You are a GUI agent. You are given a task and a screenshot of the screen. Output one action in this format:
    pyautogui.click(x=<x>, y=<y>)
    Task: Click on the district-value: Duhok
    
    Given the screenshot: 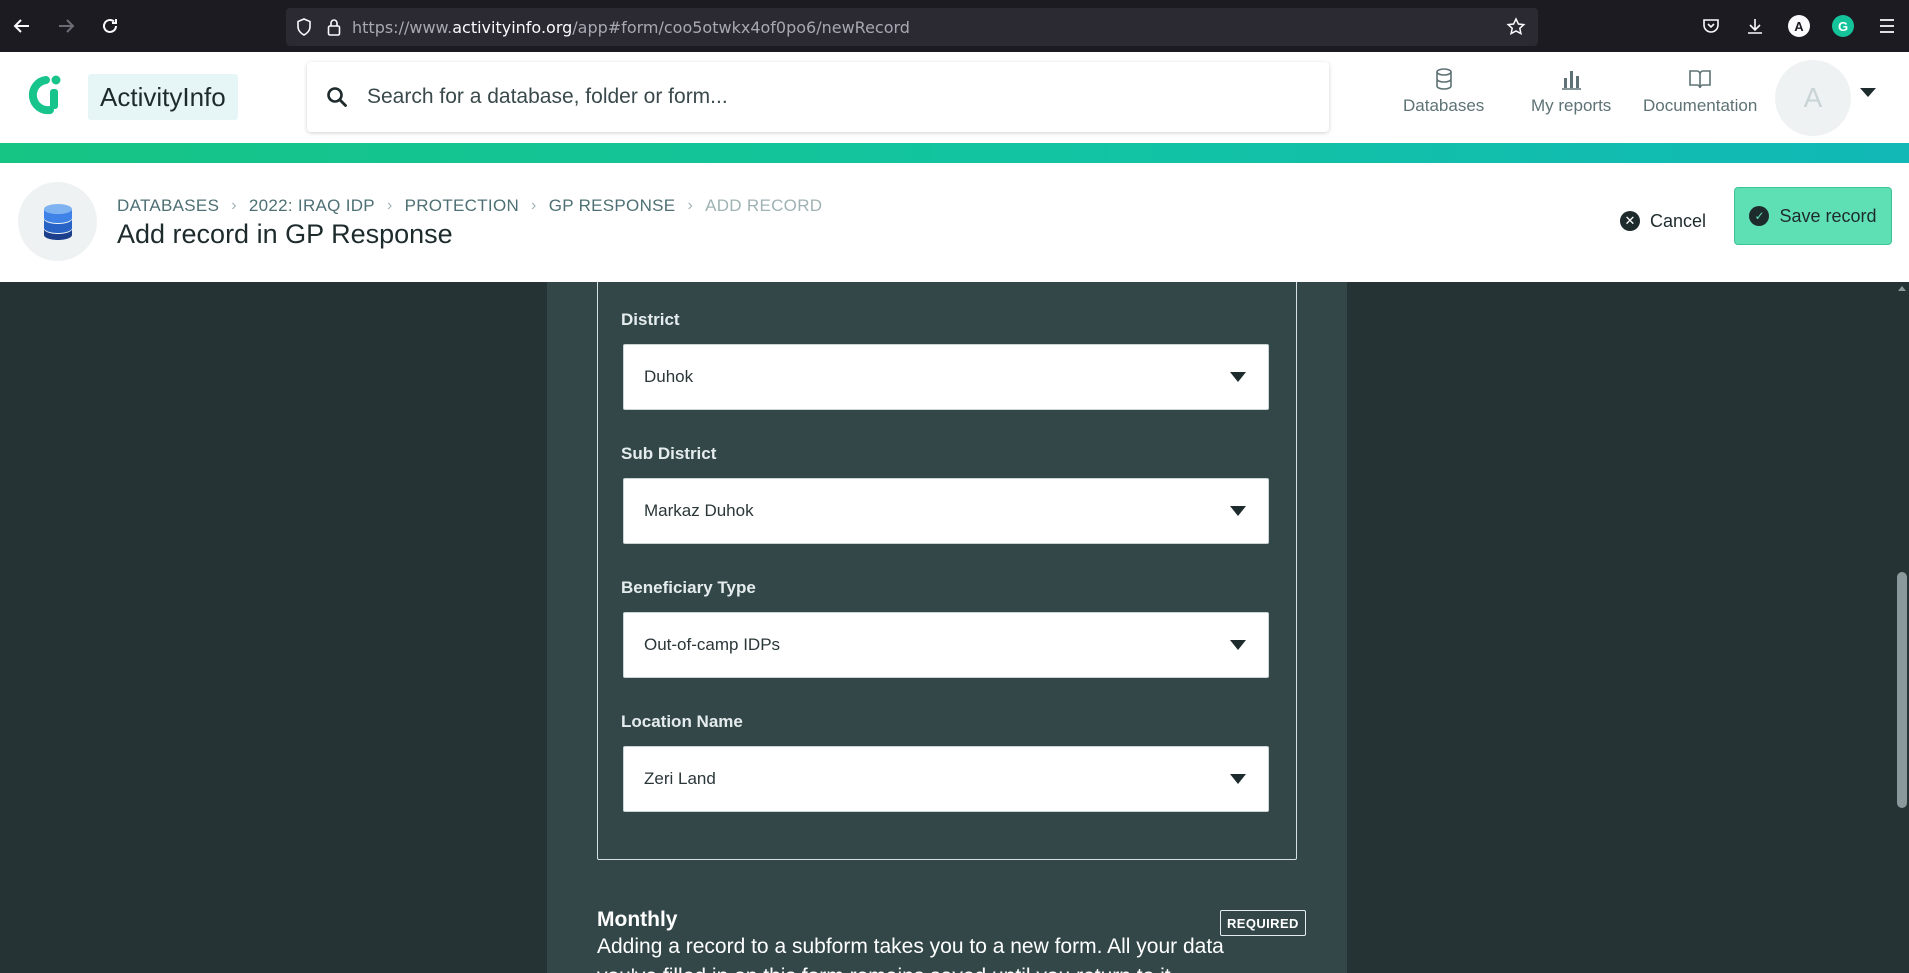 What is the action you would take?
    pyautogui.click(x=669, y=376)
    